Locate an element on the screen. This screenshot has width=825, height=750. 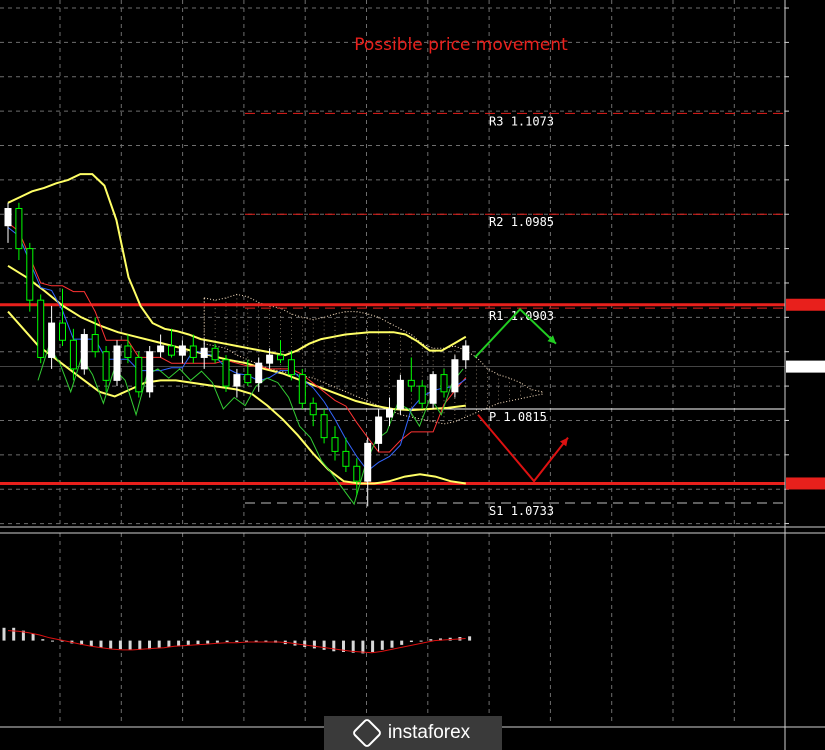
pivot-label-R2: R2 1.0985 is located at coordinates (521, 222).